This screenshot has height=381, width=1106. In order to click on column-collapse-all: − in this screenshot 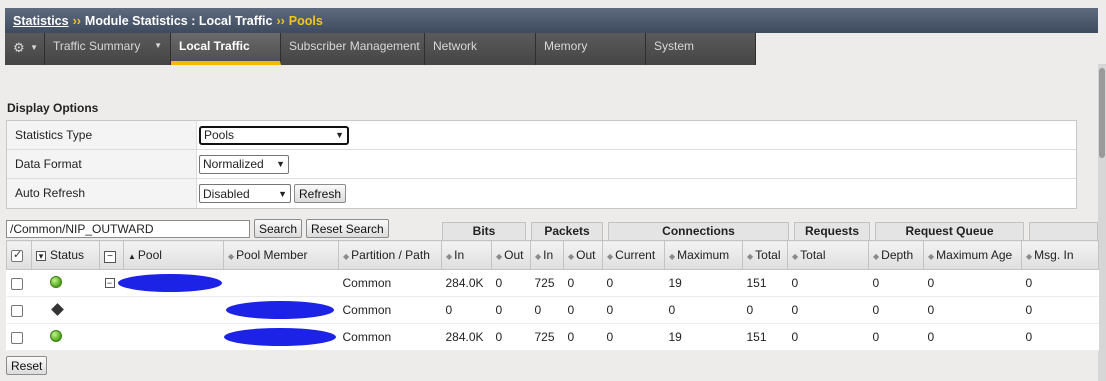, I will do `click(111, 255)`.